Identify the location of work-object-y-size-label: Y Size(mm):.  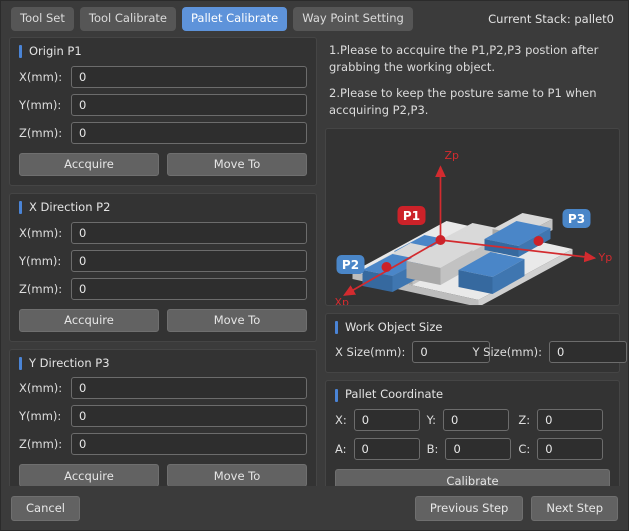
(507, 352).